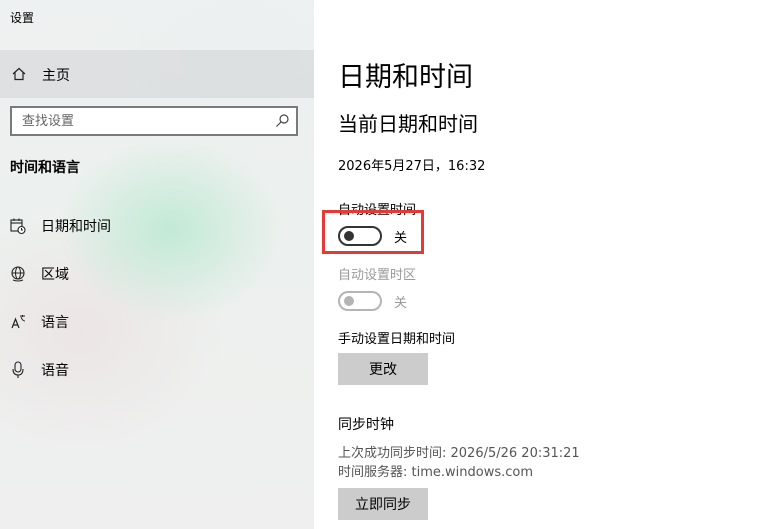 The width and height of the screenshot is (772, 529). What do you see at coordinates (22, 18) in the screenshot?
I see `app-title: 设置` at bounding box center [22, 18].